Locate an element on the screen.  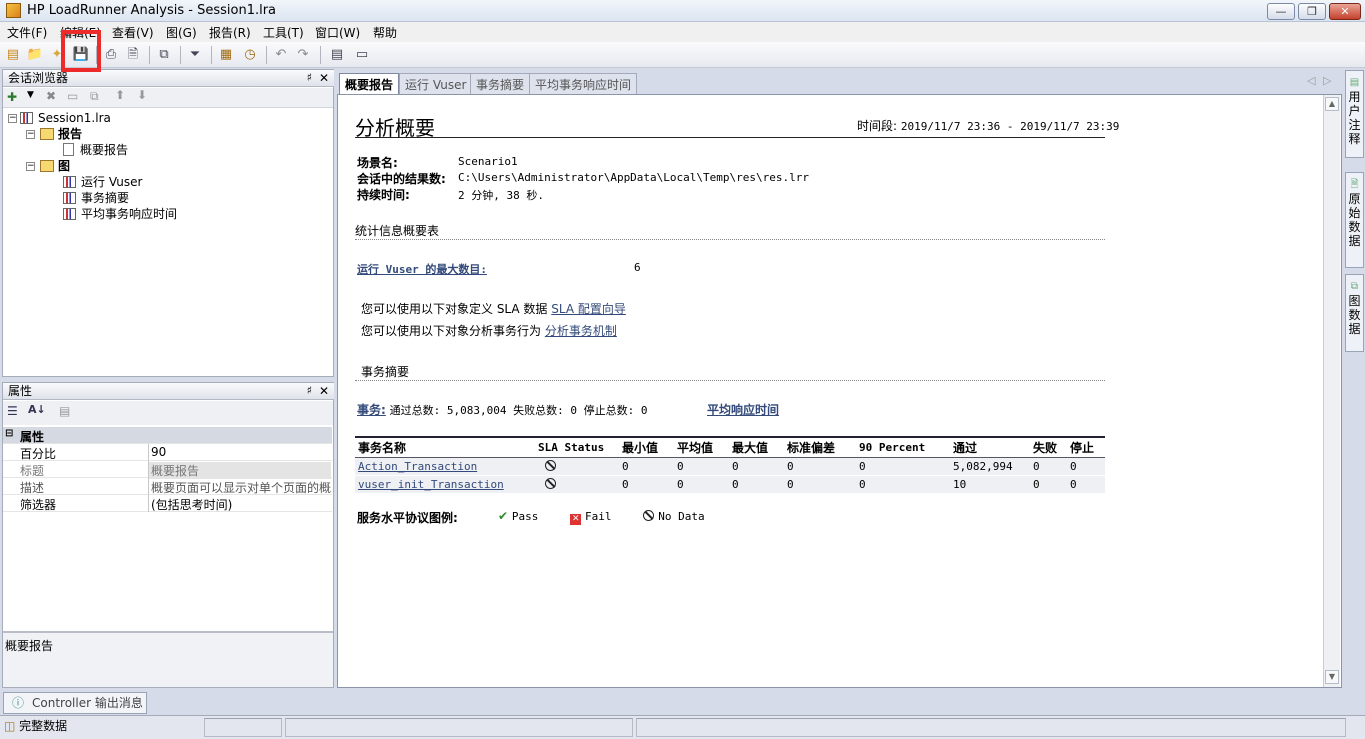
print-icon: ⎙ is located at coordinates (111, 55).